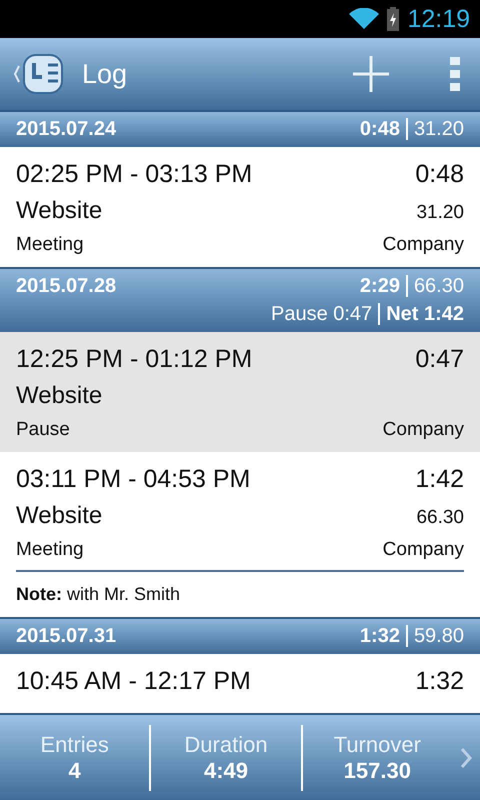  What do you see at coordinates (439, 359) in the screenshot?
I see `entry-duration: 0:47` at bounding box center [439, 359].